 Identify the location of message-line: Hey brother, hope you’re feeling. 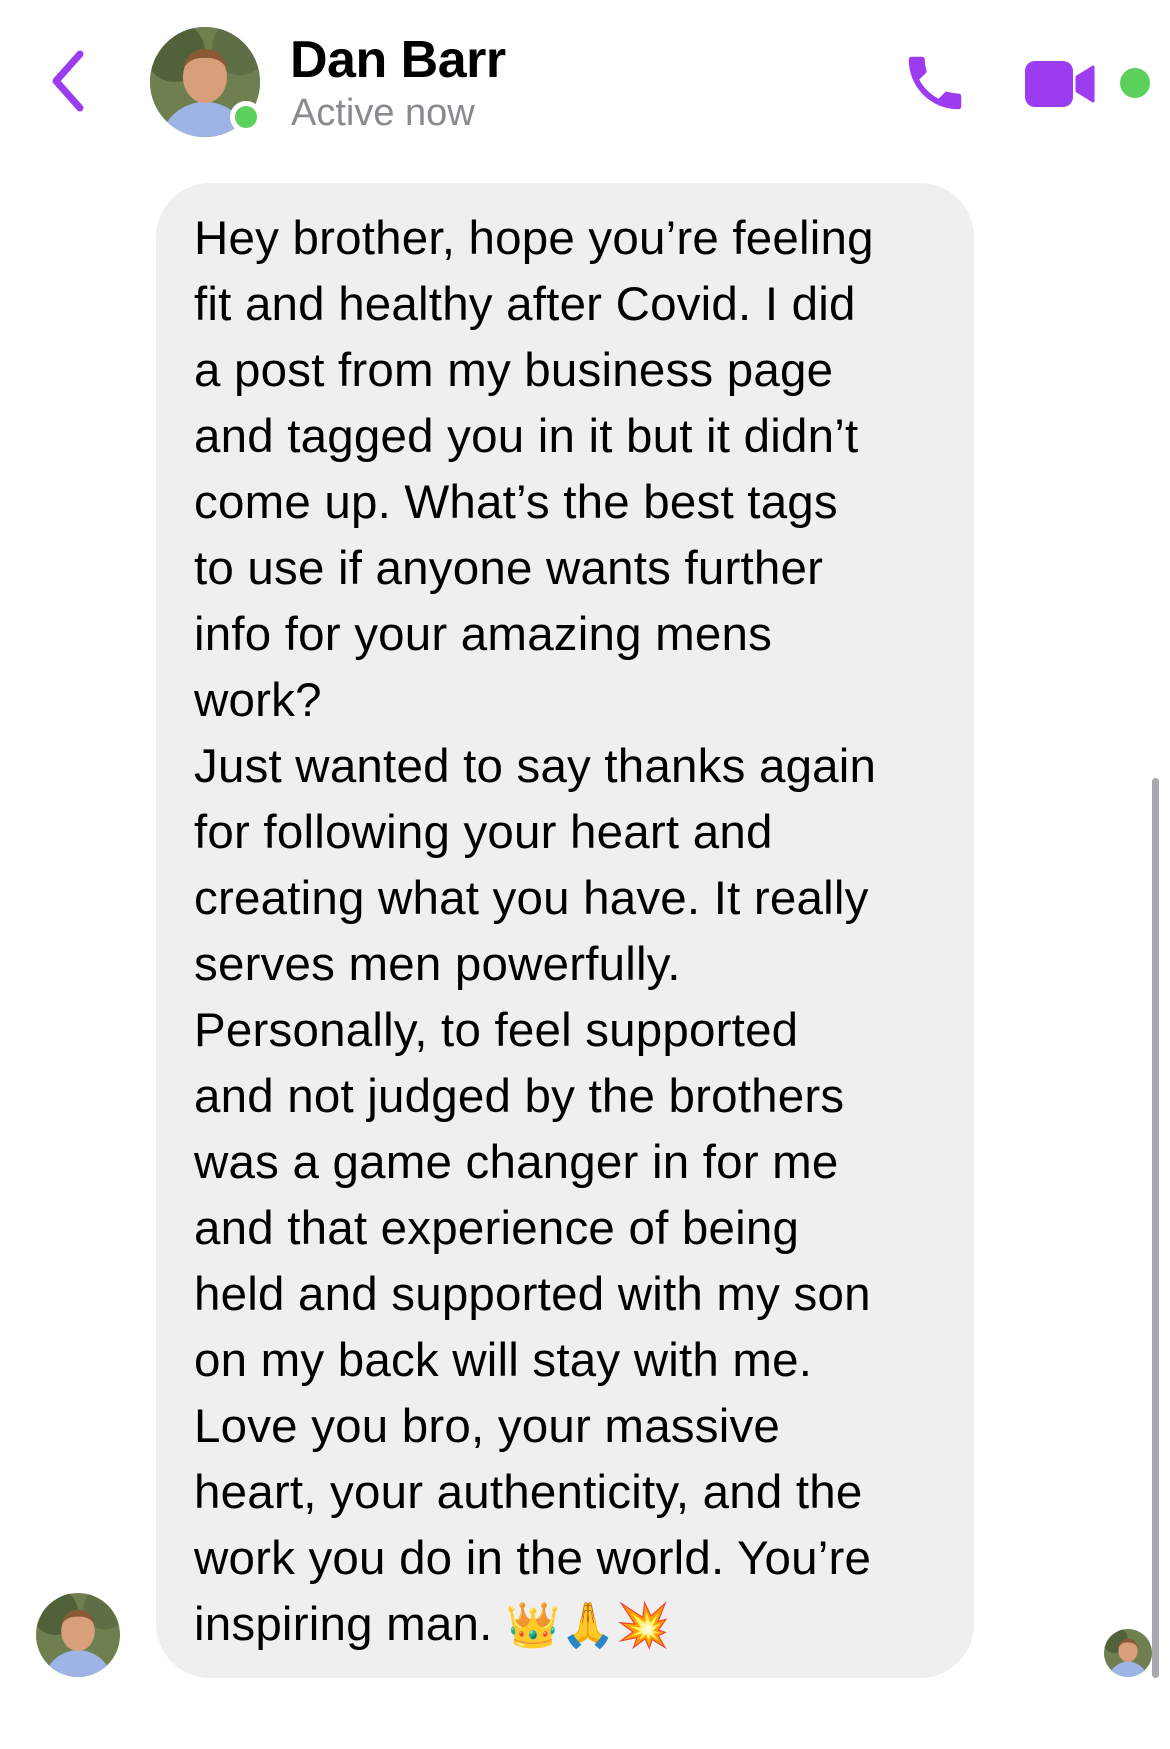
(534, 238).